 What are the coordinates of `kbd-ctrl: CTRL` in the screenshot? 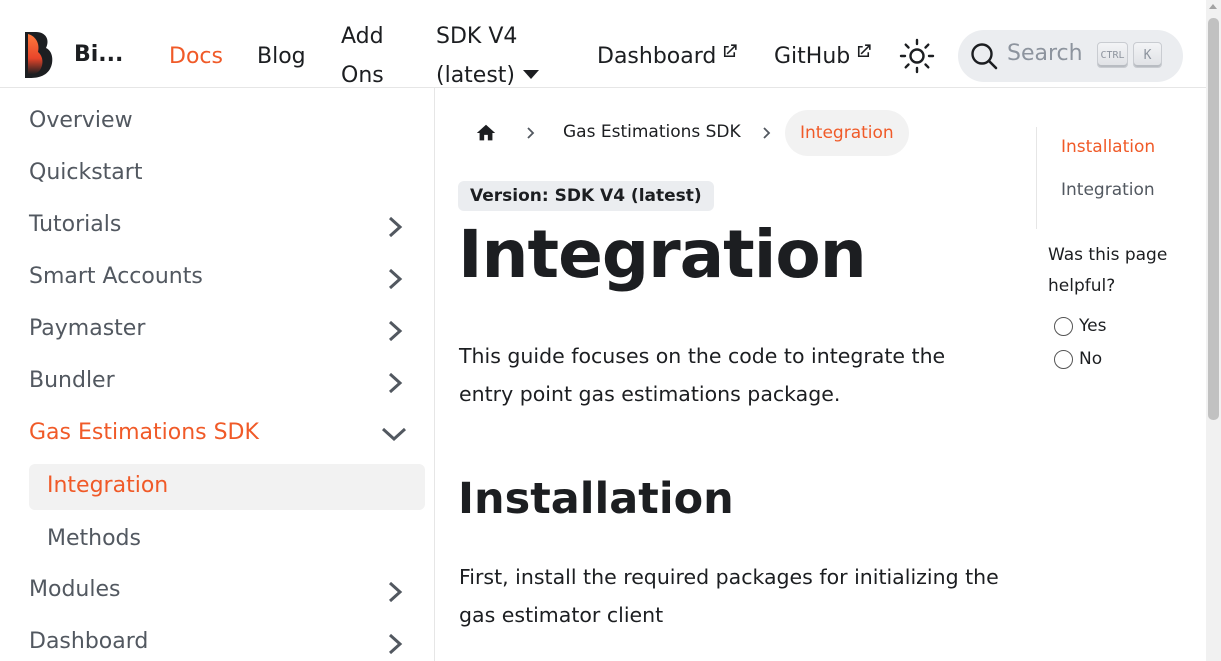 It's located at (1112, 55).